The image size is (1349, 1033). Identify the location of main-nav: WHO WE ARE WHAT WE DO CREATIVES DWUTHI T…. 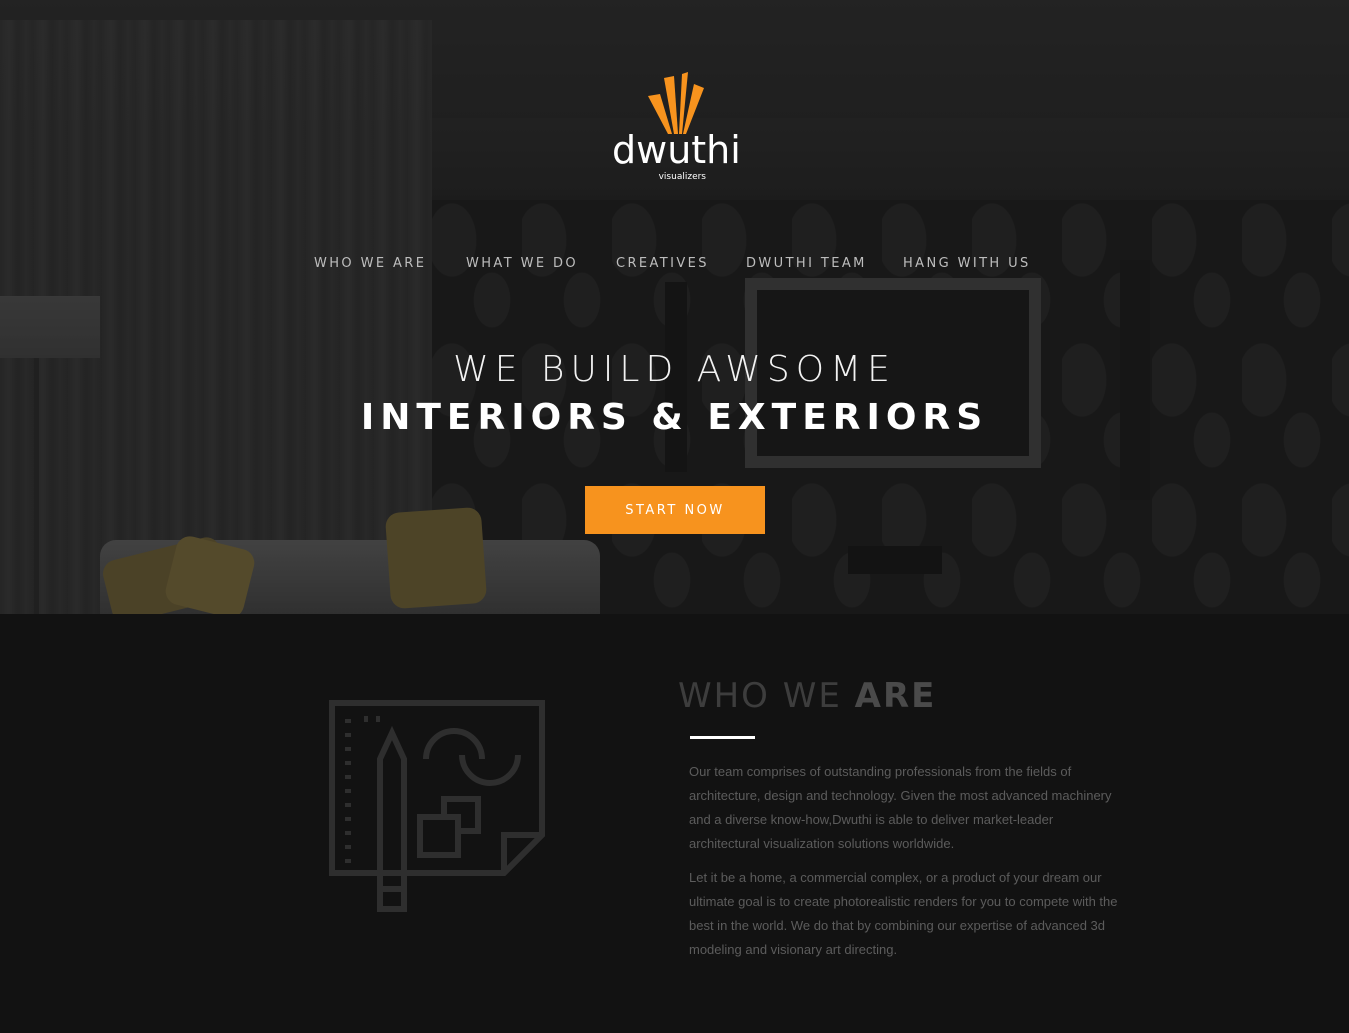
(674, 266).